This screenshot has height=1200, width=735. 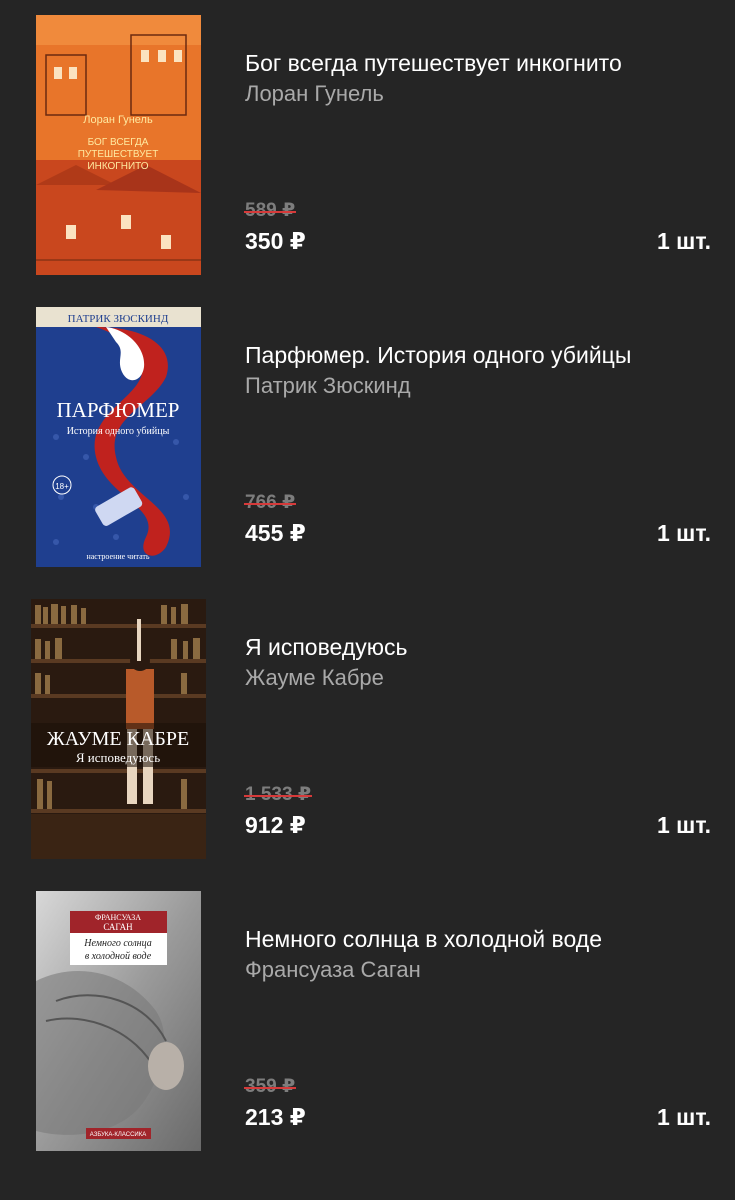 What do you see at coordinates (118, 1135) in the screenshot?
I see `cover-series: АЗБУКА-КЛАССИКА` at bounding box center [118, 1135].